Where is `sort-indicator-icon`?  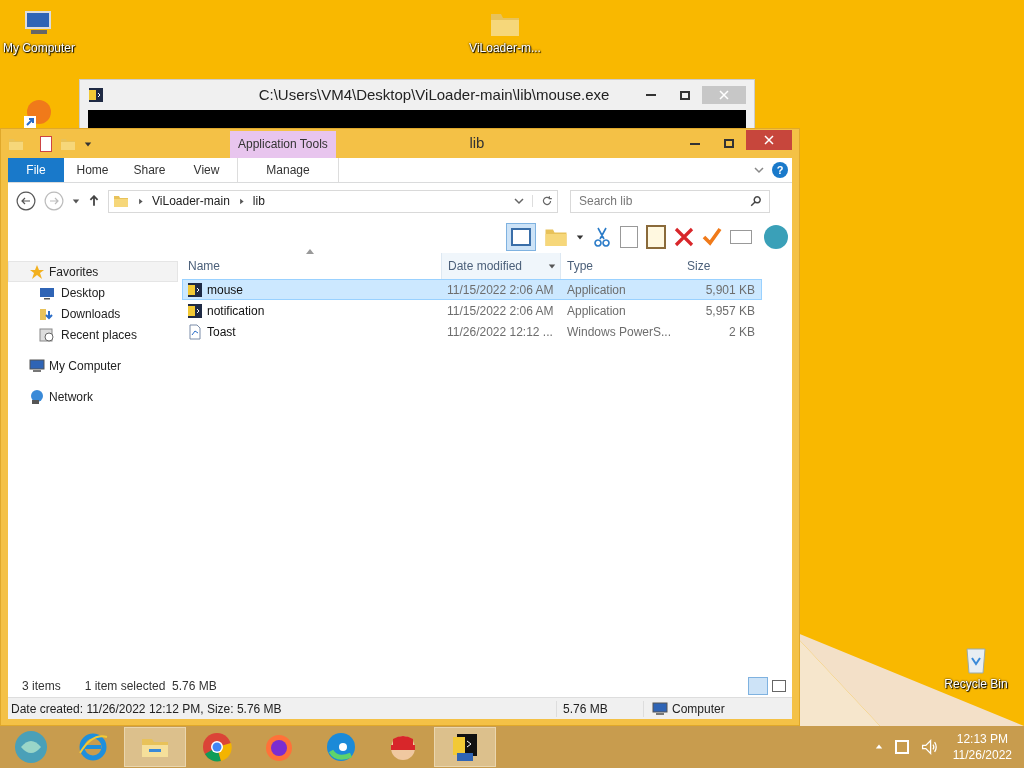 sort-indicator-icon is located at coordinates (310, 251).